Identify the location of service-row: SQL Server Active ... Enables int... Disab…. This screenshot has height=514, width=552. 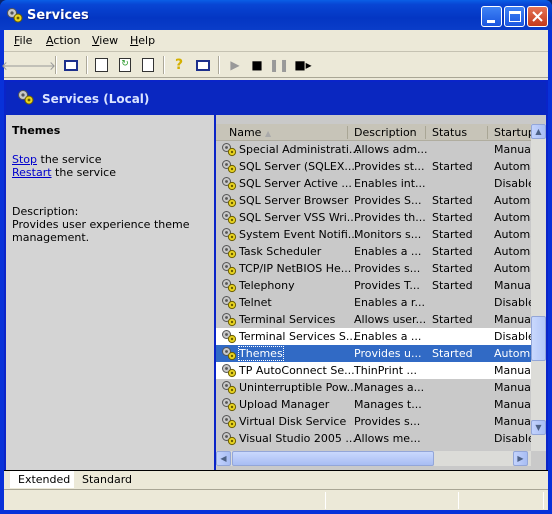
(373, 183).